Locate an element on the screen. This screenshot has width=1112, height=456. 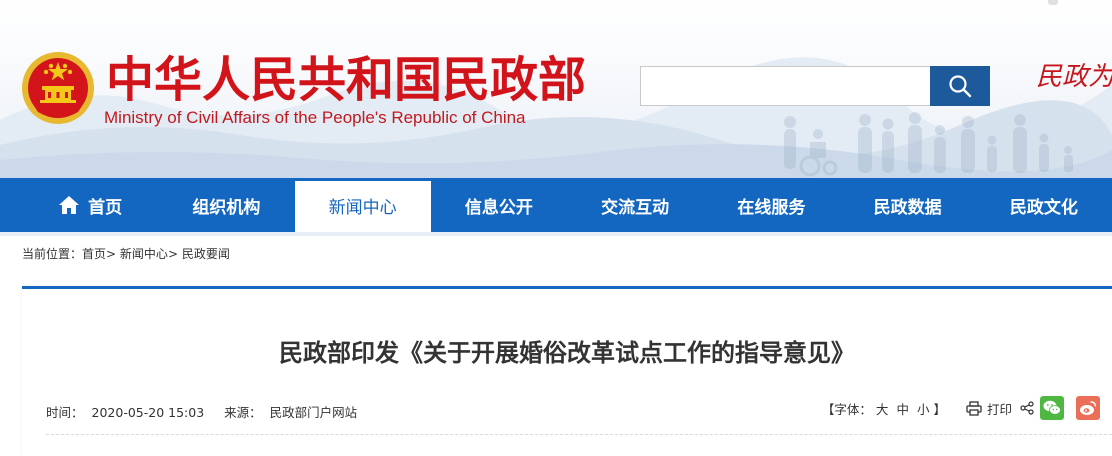
nav-item-online-service: 在线服务 is located at coordinates (771, 205).